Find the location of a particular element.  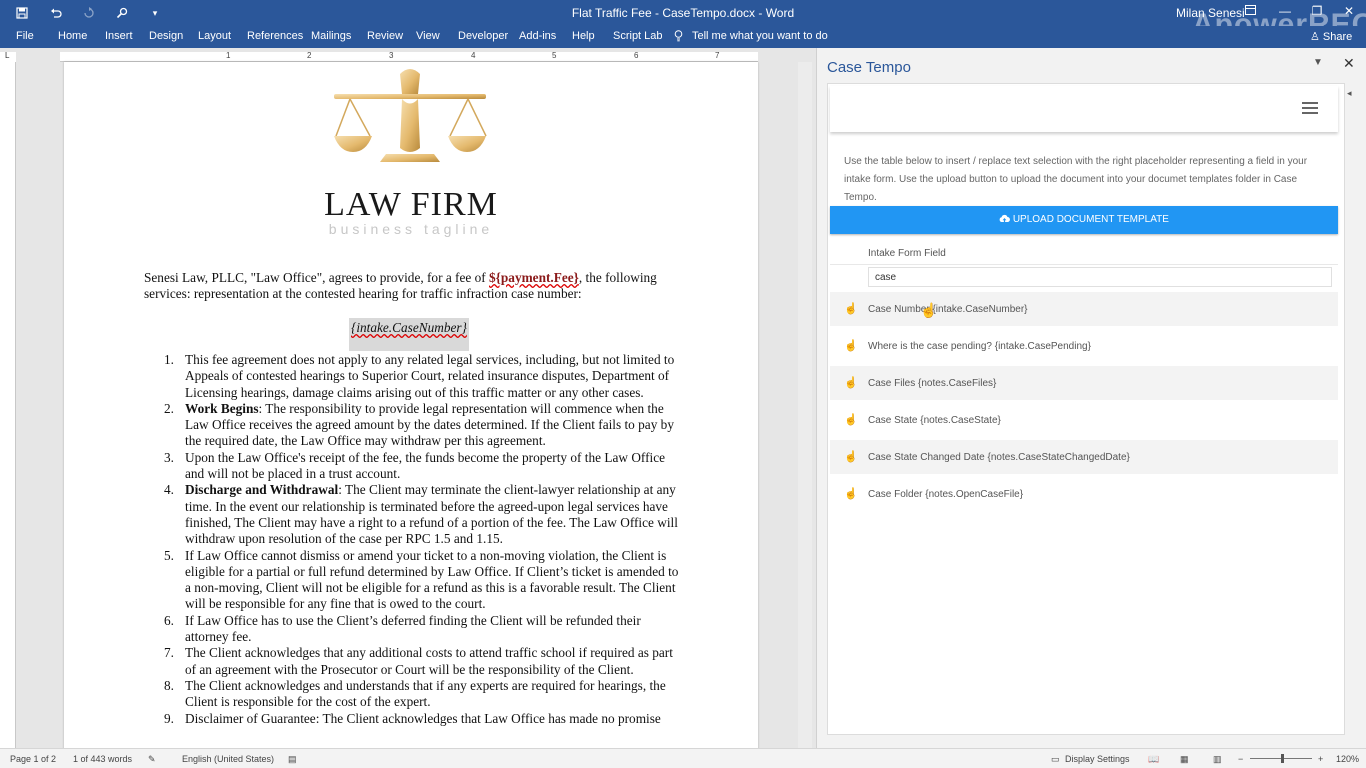

intake-field-header: Intake Form Field is located at coordinates (907, 253).